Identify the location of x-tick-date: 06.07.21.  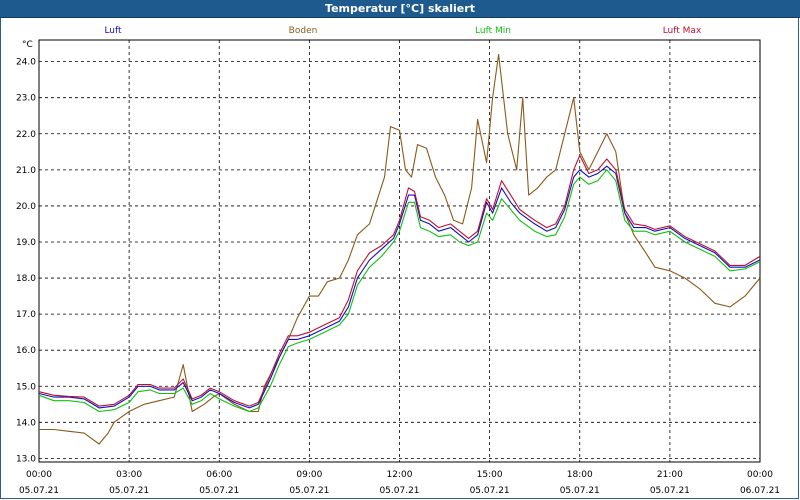
(760, 491).